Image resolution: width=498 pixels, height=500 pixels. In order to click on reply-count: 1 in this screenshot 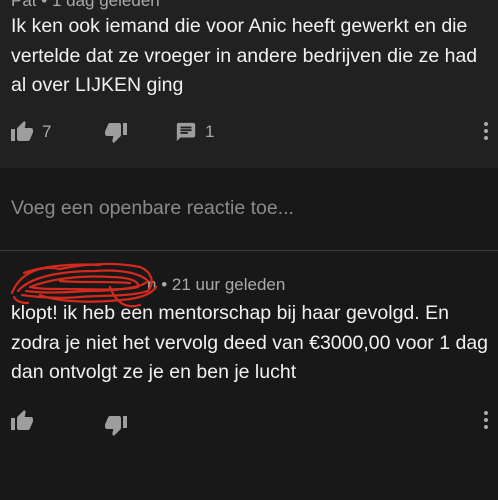, I will do `click(210, 131)`.